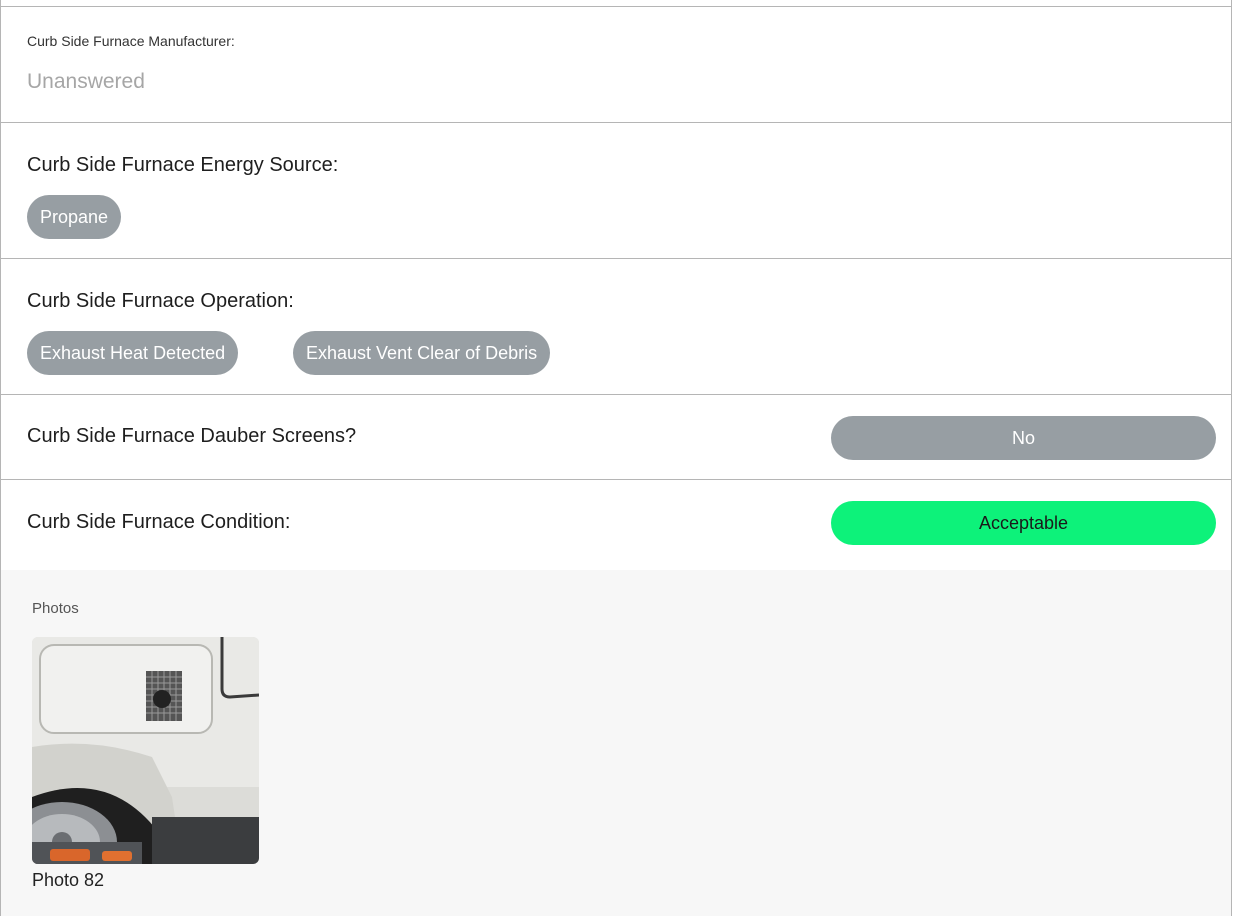 Image resolution: width=1233 pixels, height=916 pixels. I want to click on photo-caption: Photo 82, so click(68, 880).